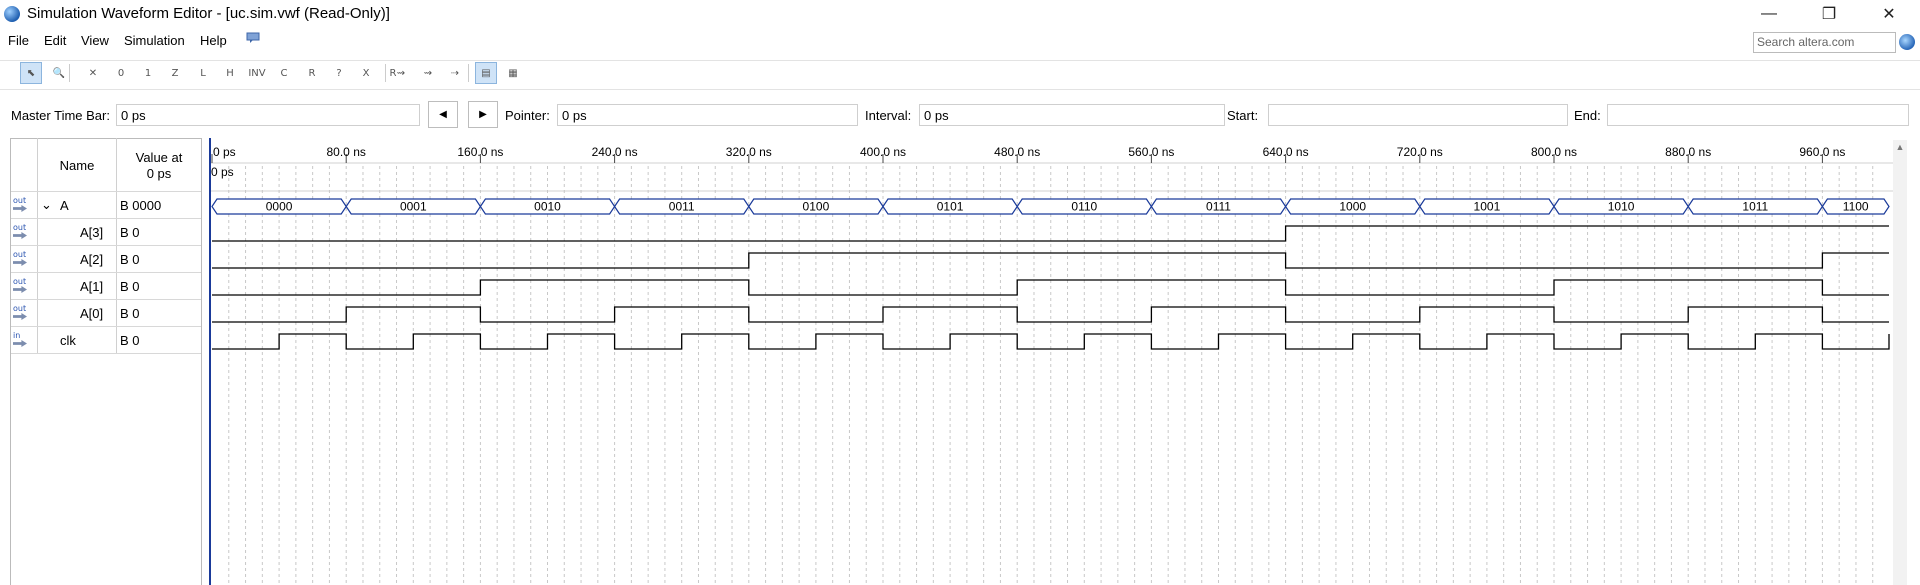 This screenshot has height=585, width=1920. I want to click on vertical-scrollbar, so click(1900, 362).